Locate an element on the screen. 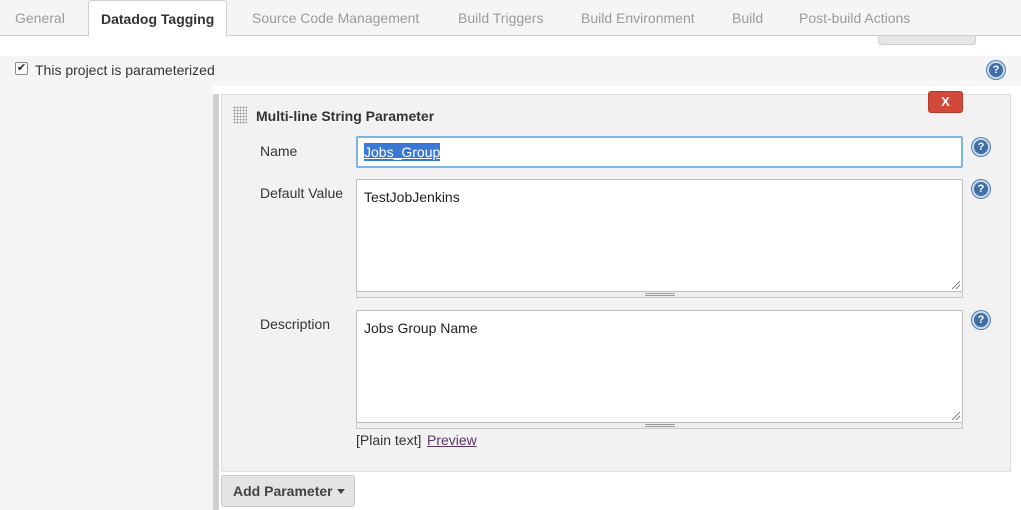 Image resolution: width=1021 pixels, height=510 pixels. plain-text-label: [Plain text] is located at coordinates (389, 440).